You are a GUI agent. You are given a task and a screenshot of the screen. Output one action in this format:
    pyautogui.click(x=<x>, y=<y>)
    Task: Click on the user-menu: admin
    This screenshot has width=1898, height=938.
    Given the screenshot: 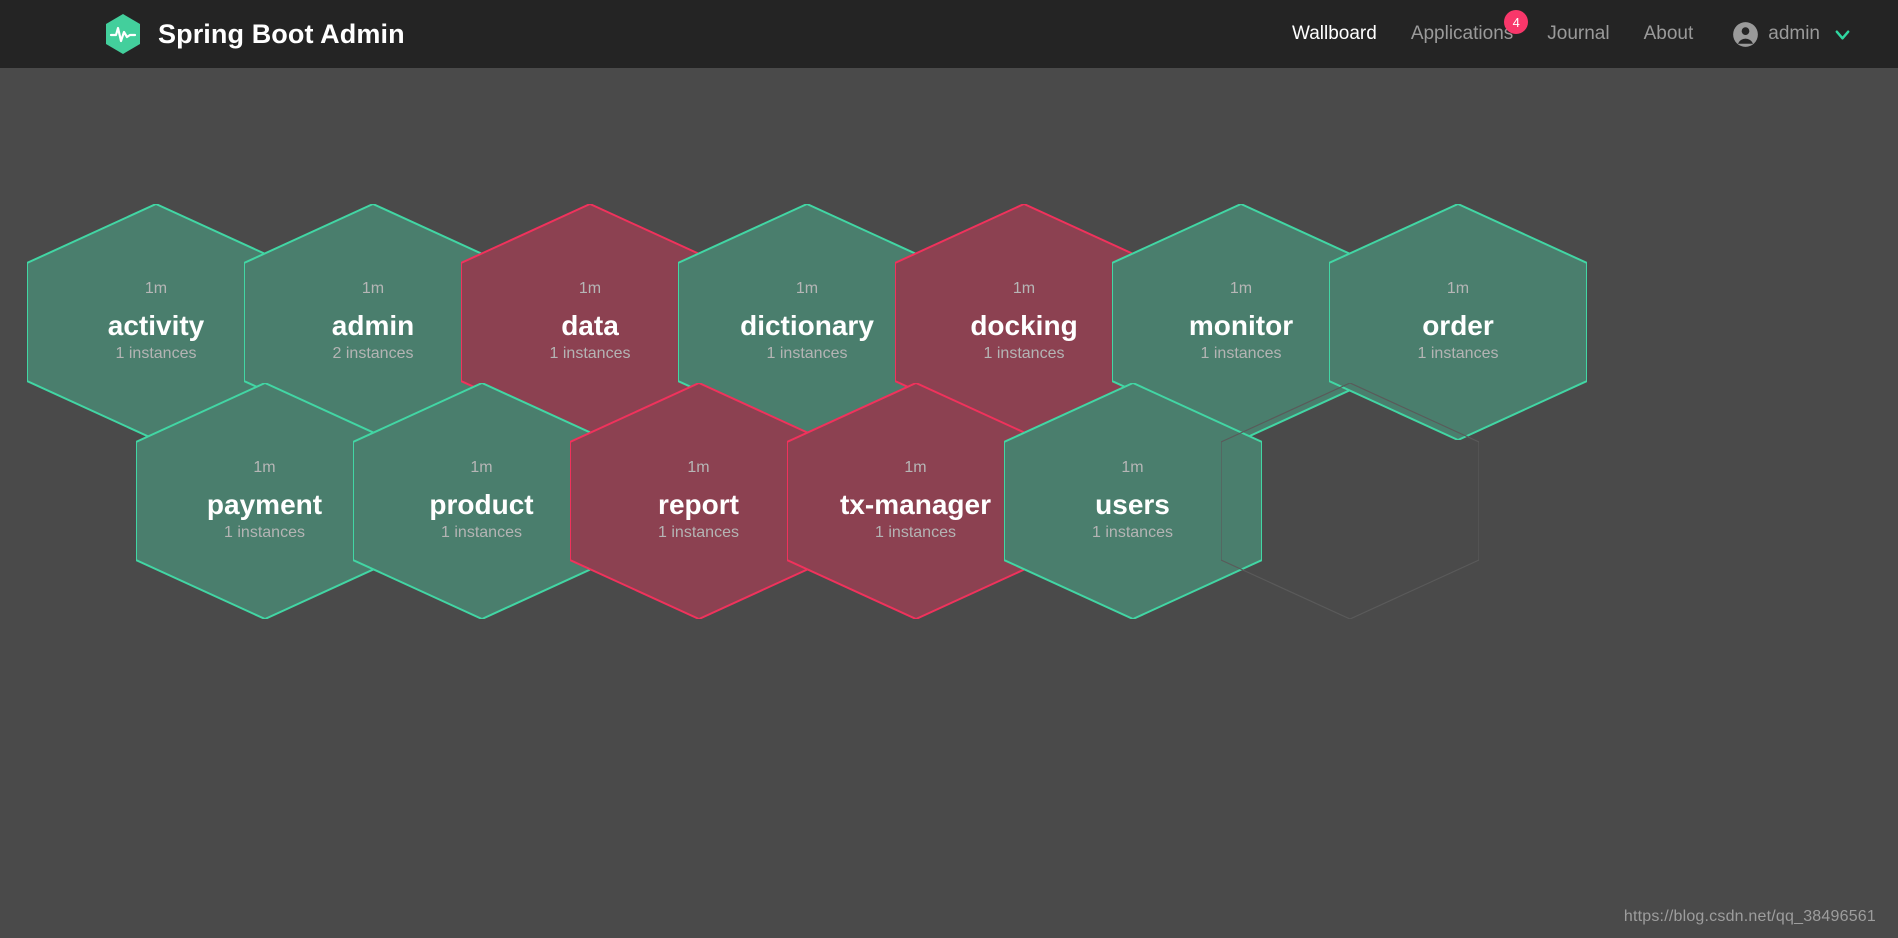 What is the action you would take?
    pyautogui.click(x=1781, y=34)
    